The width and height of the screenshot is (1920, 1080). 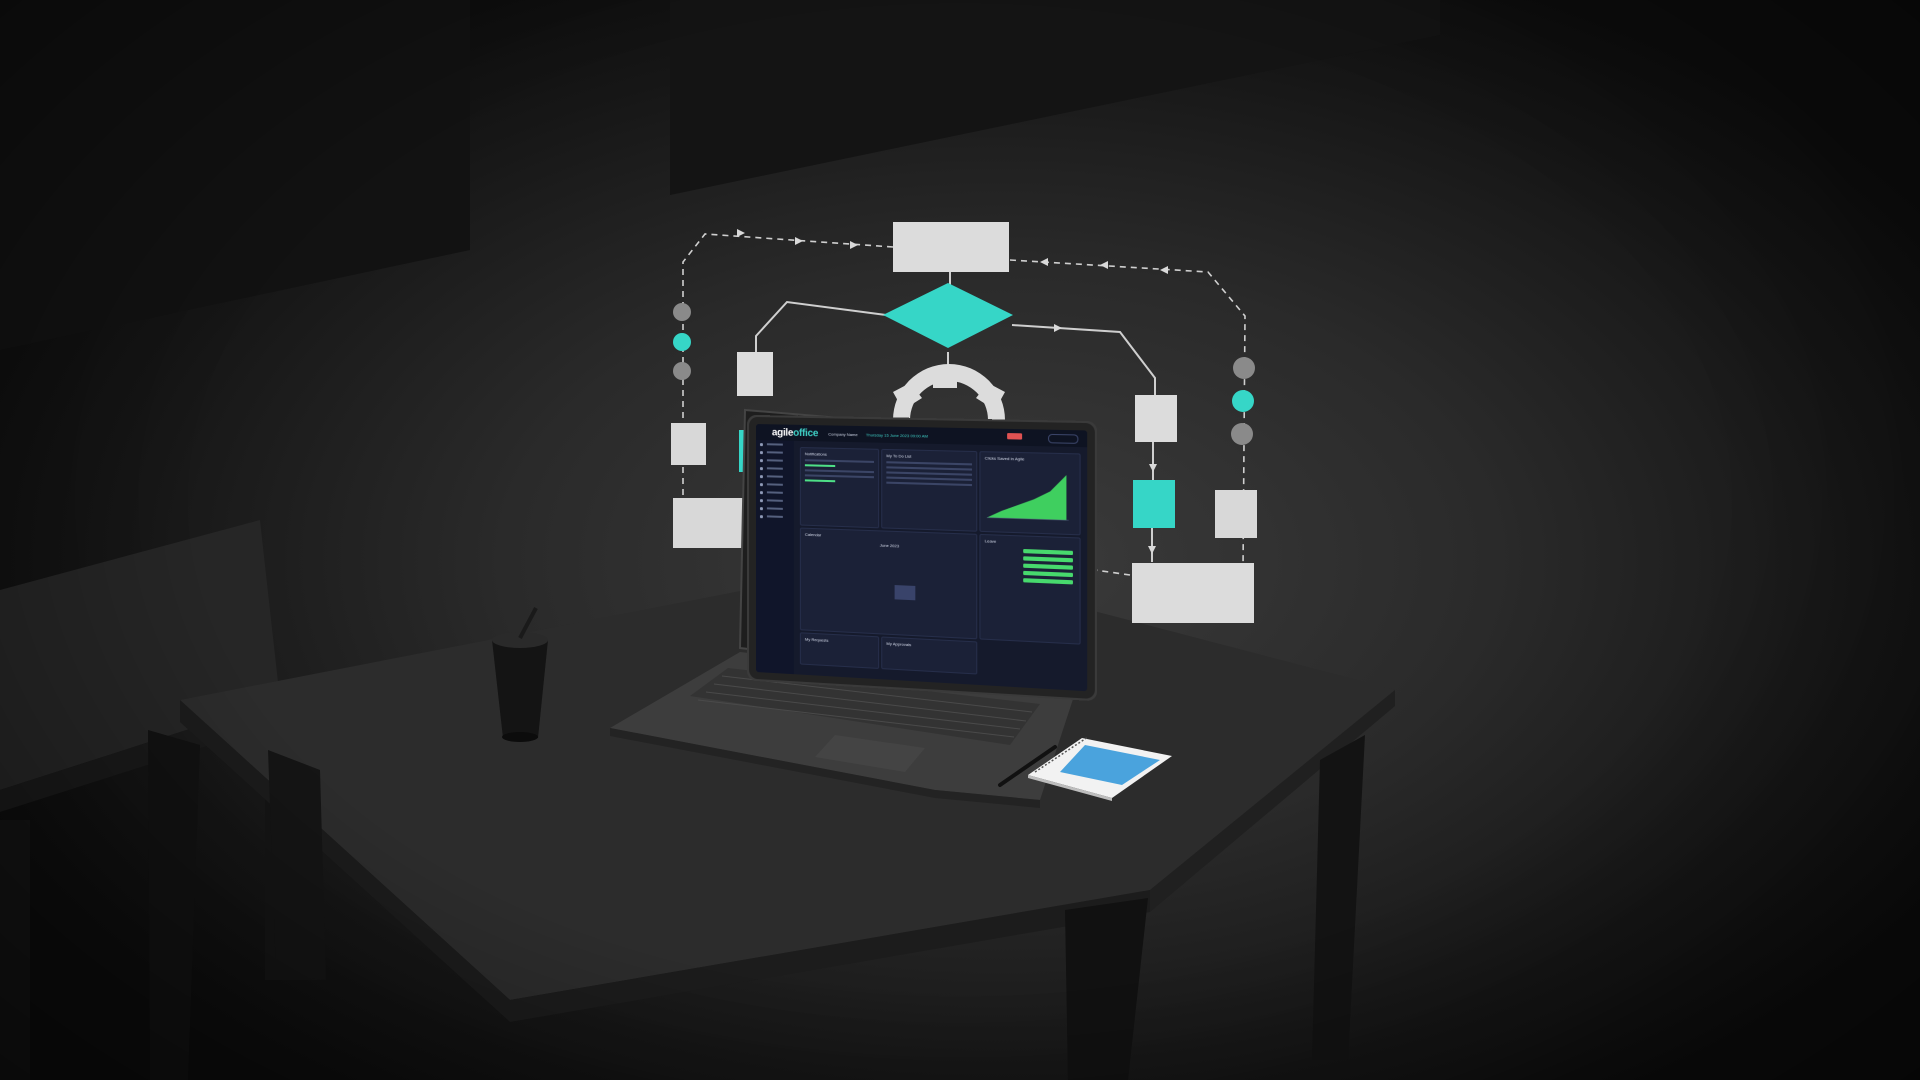 I want to click on area-chart, so click(x=1027, y=499).